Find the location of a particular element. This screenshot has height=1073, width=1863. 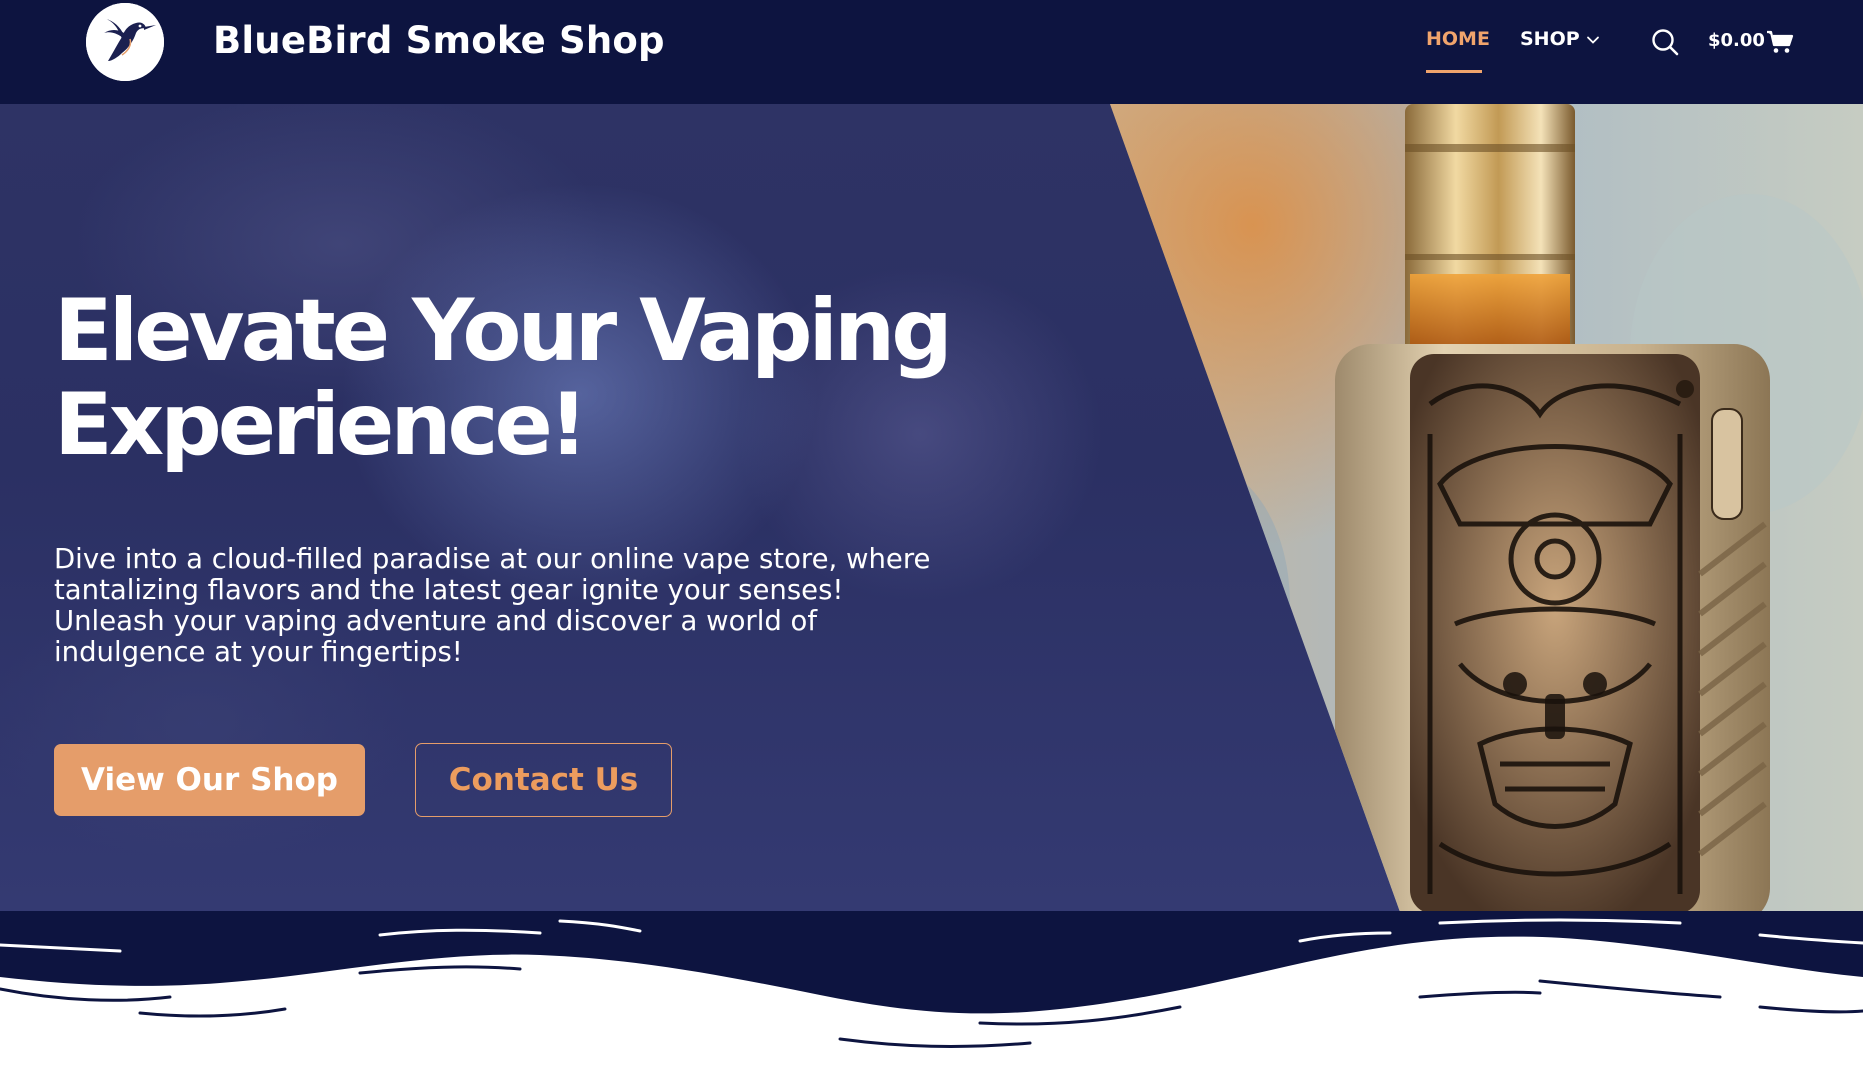

chevron-down-icon is located at coordinates (1593, 40).